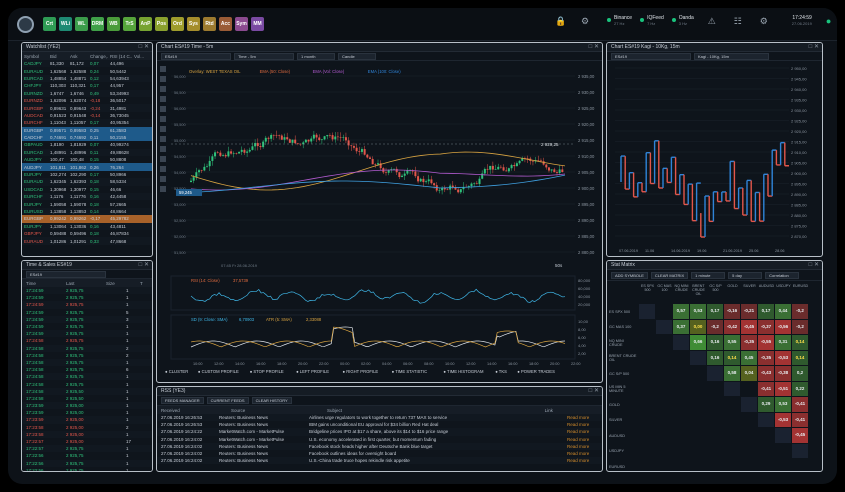  What do you see at coordinates (81, 24) in the screenshot?
I see `workspace-button-wl: WL` at bounding box center [81, 24].